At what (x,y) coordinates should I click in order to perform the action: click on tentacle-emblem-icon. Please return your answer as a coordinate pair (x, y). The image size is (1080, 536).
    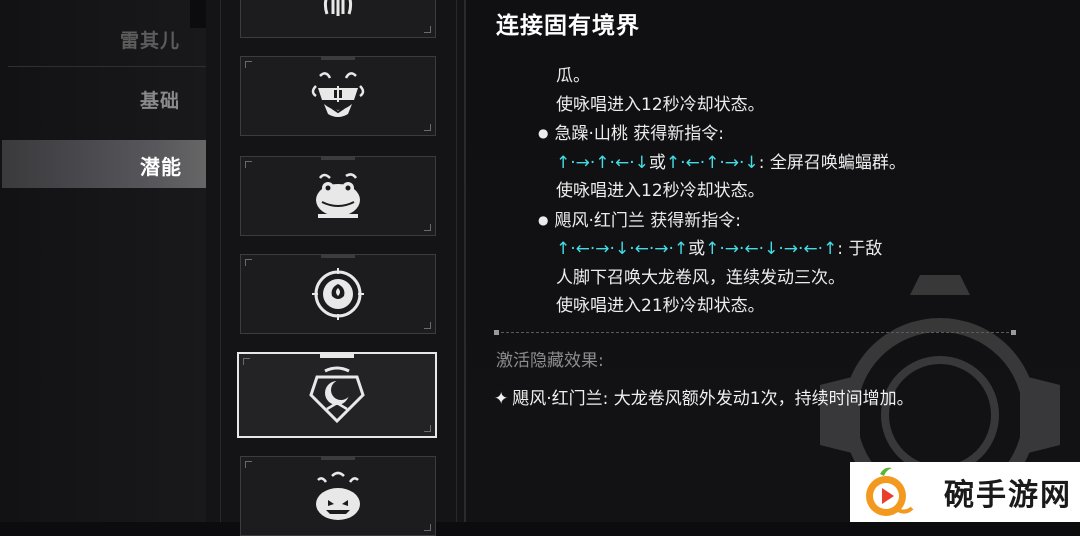
    Looking at the image, I should click on (338, 8).